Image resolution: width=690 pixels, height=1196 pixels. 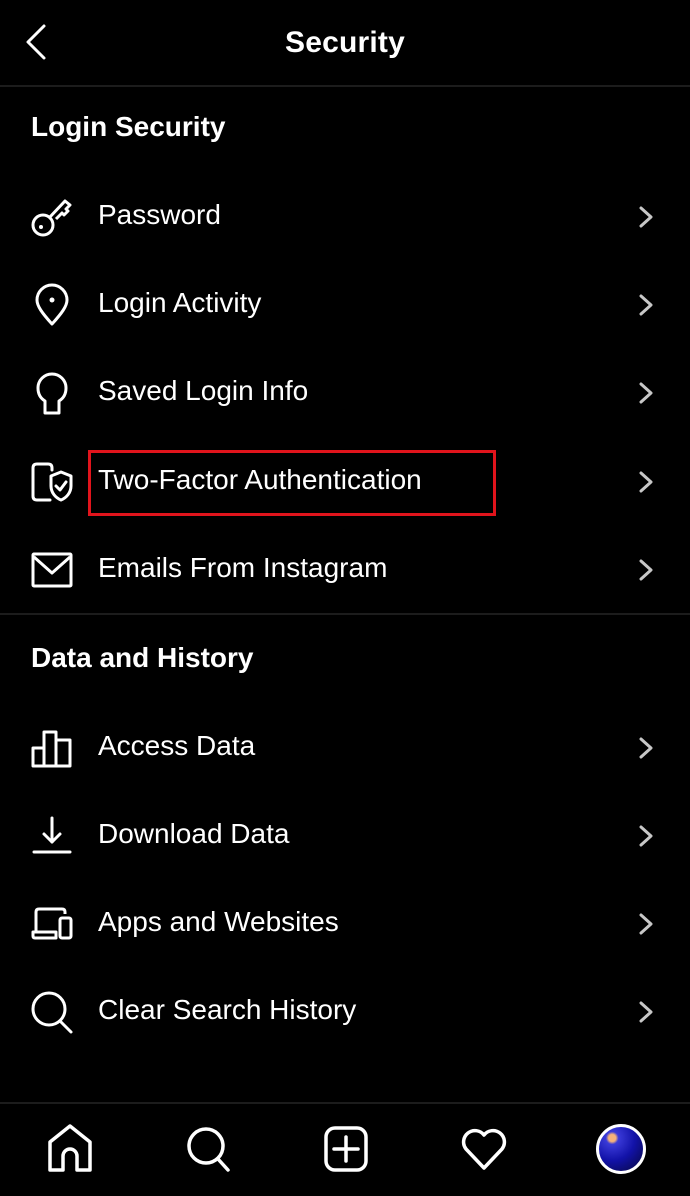 I want to click on menu-item-clear-search-history: Clear Search History, so click(x=345, y=1012).